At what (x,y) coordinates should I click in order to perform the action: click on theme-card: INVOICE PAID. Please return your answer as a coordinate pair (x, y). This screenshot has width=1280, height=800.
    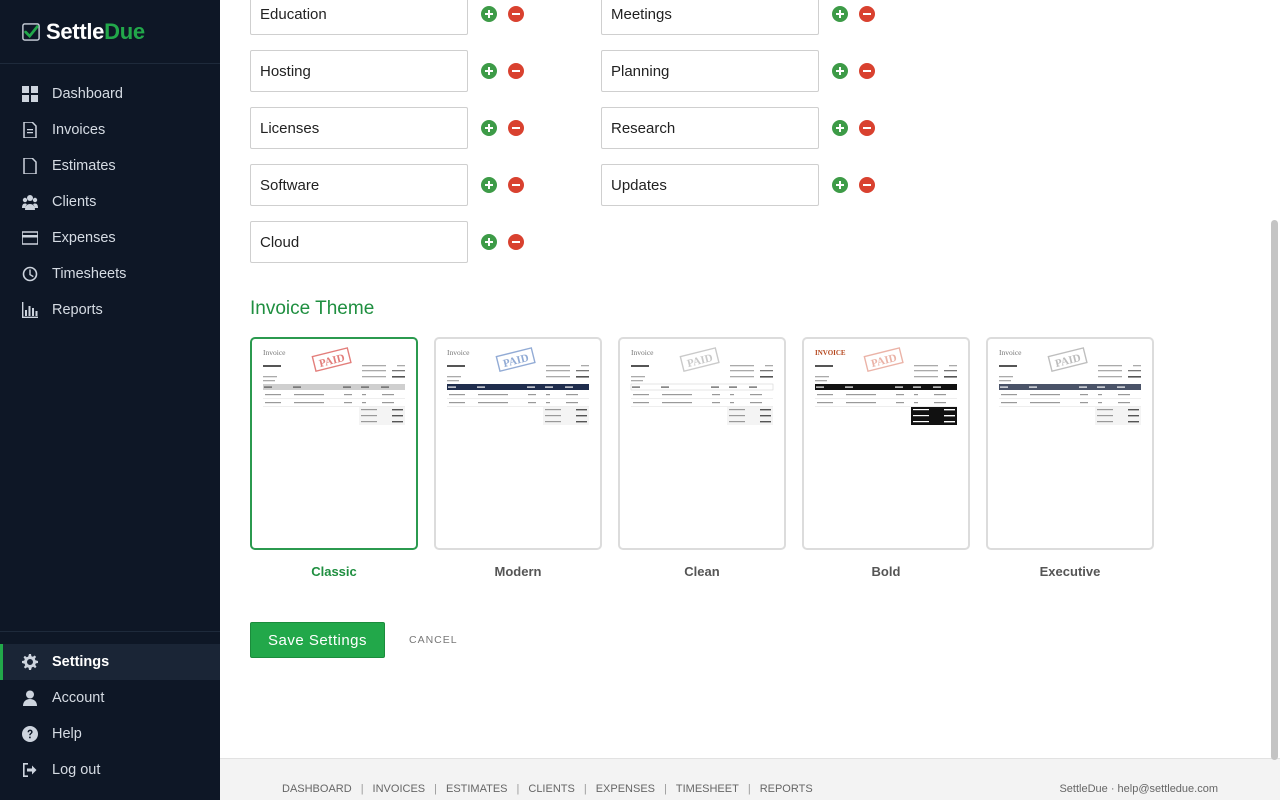
    Looking at the image, I should click on (886, 443).